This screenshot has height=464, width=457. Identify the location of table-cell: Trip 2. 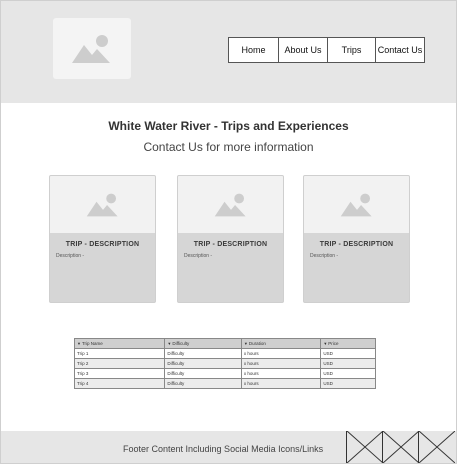
(119, 363).